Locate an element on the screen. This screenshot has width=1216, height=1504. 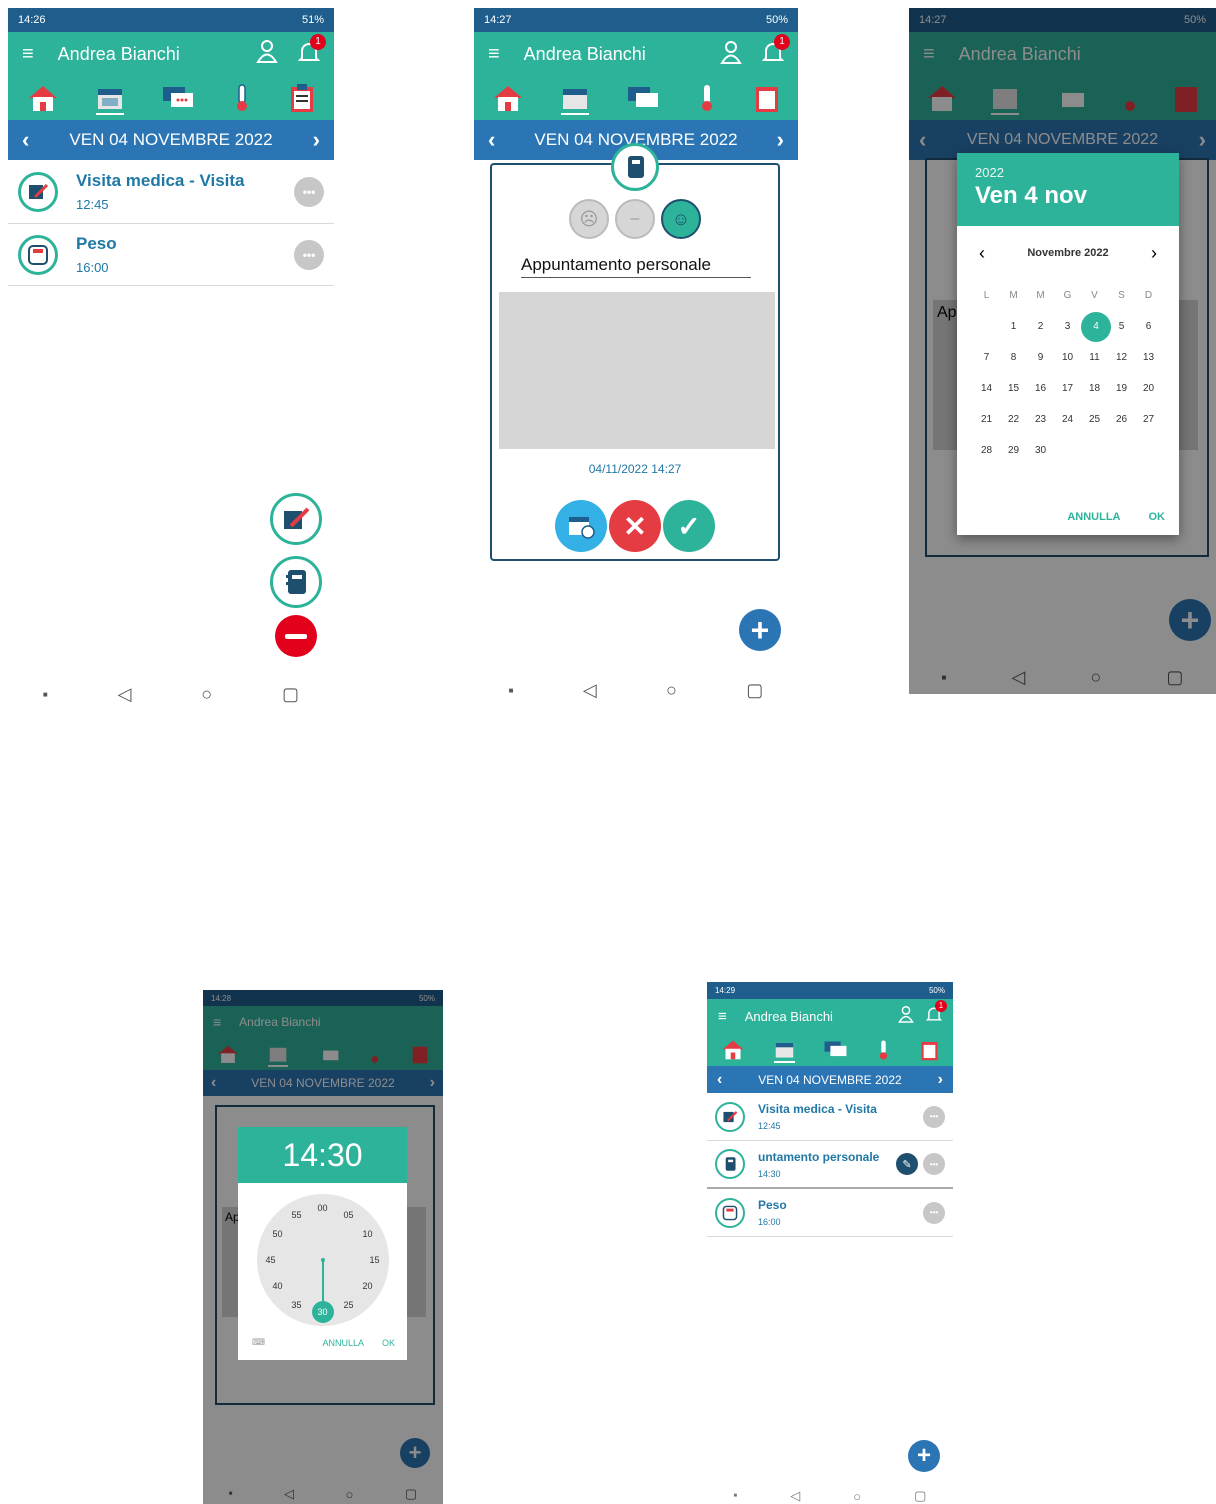
calendar-day: 30 is located at coordinates (1040, 450).